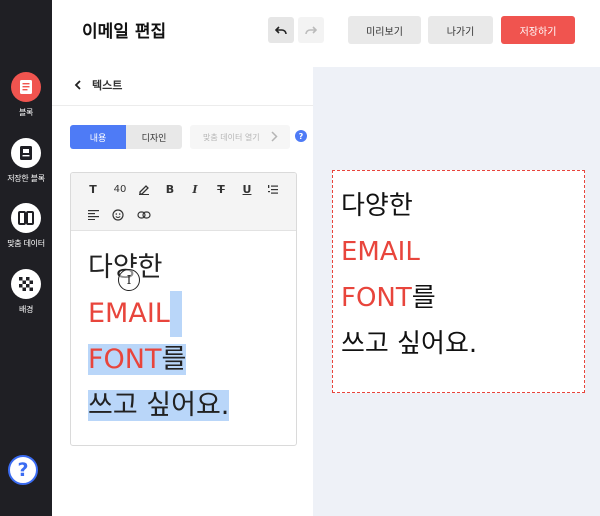 The width and height of the screenshot is (600, 516). Describe the element at coordinates (274, 137) in the screenshot. I see `chevron-right-icon` at that location.